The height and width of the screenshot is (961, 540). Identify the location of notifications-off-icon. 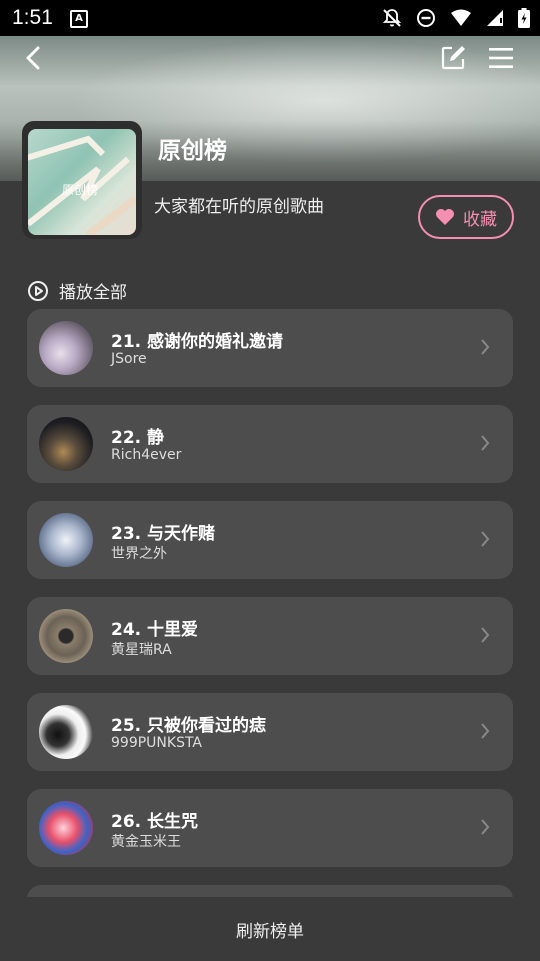
(392, 18).